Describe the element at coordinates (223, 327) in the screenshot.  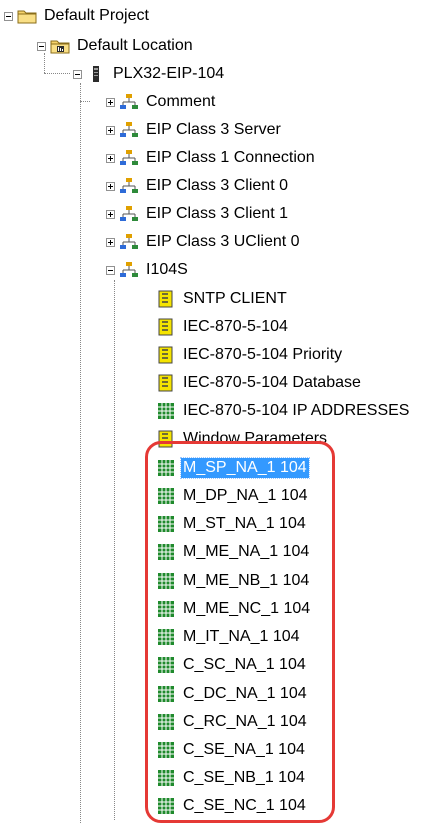
I see `tree-leaf-iec-870-5-104: IEC-870-5-104` at that location.